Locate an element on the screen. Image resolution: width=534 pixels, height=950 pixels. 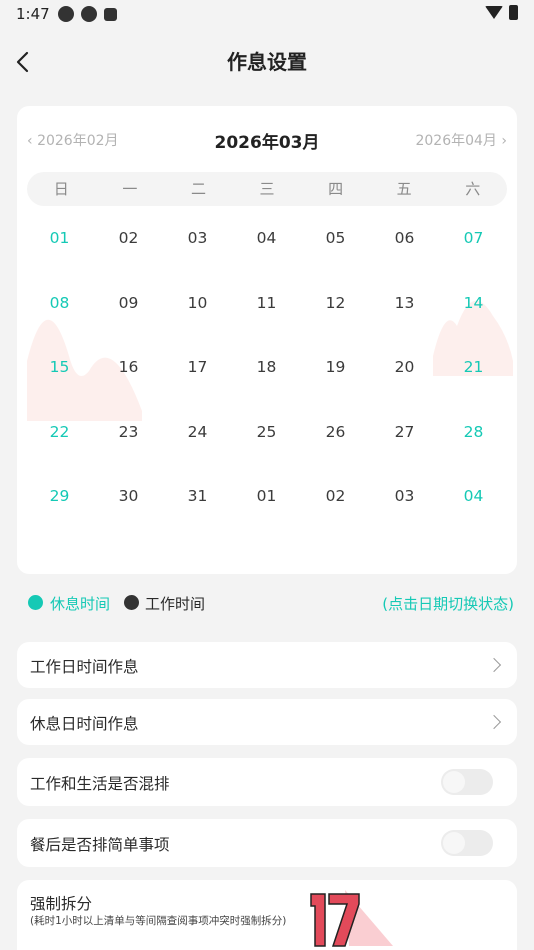
calendar-day: 30 is located at coordinates (128, 496).